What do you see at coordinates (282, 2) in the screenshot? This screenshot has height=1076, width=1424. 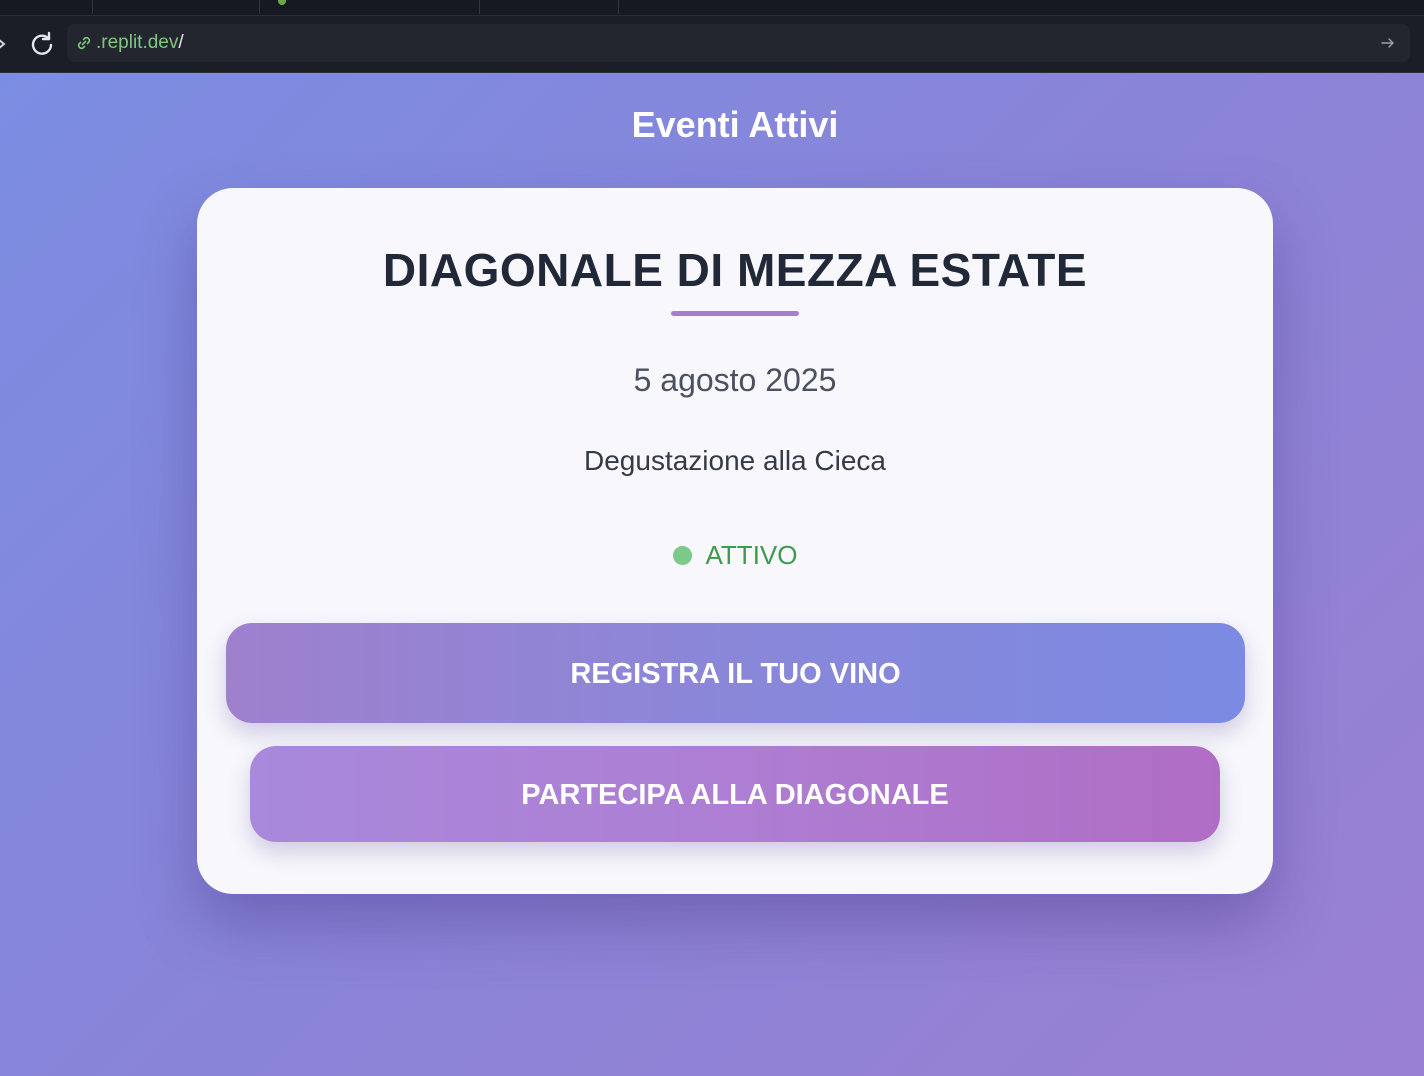 I see `tab-favicon-icon` at bounding box center [282, 2].